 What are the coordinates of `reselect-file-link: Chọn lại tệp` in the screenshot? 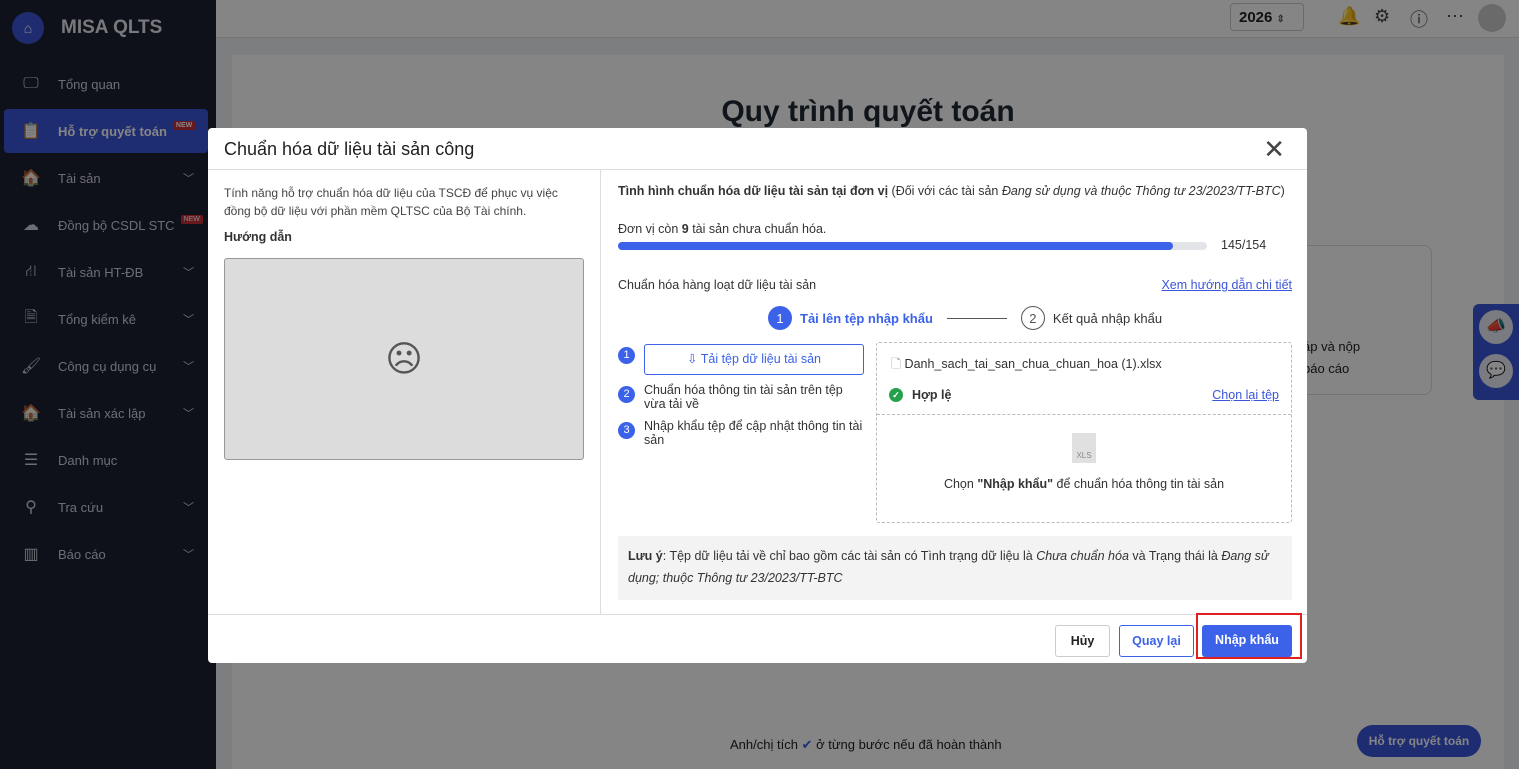 It's located at (1245, 395).